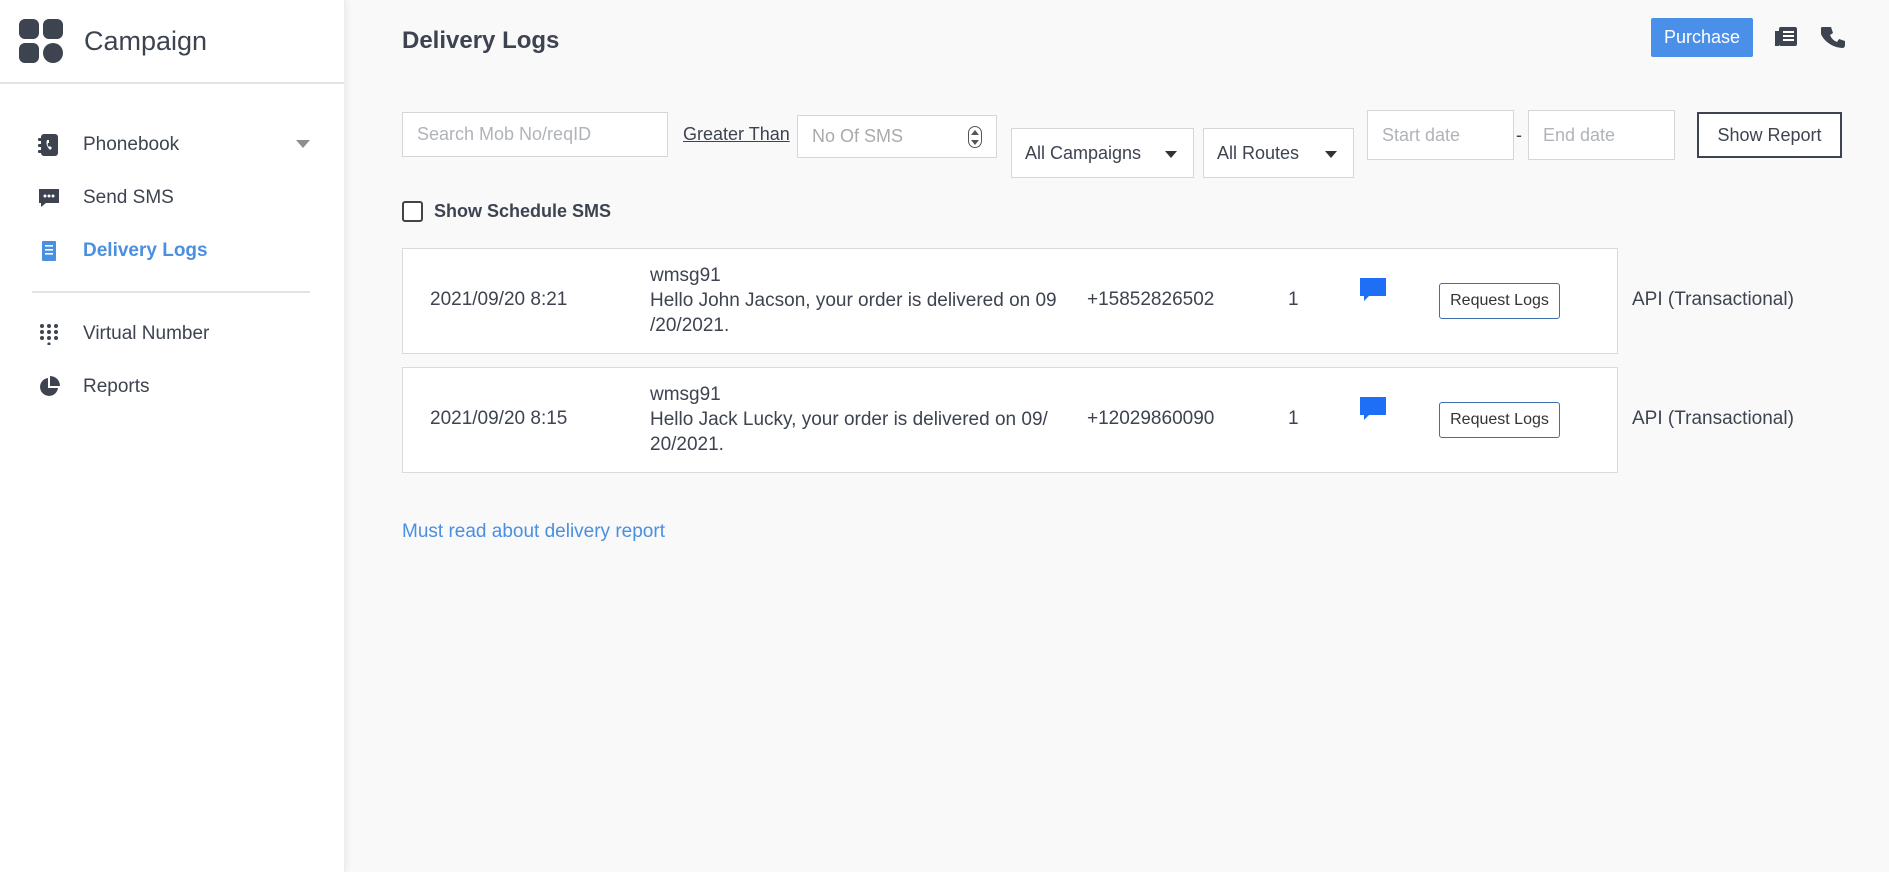 This screenshot has width=1889, height=872. What do you see at coordinates (49, 334) in the screenshot?
I see `dialpad-icon` at bounding box center [49, 334].